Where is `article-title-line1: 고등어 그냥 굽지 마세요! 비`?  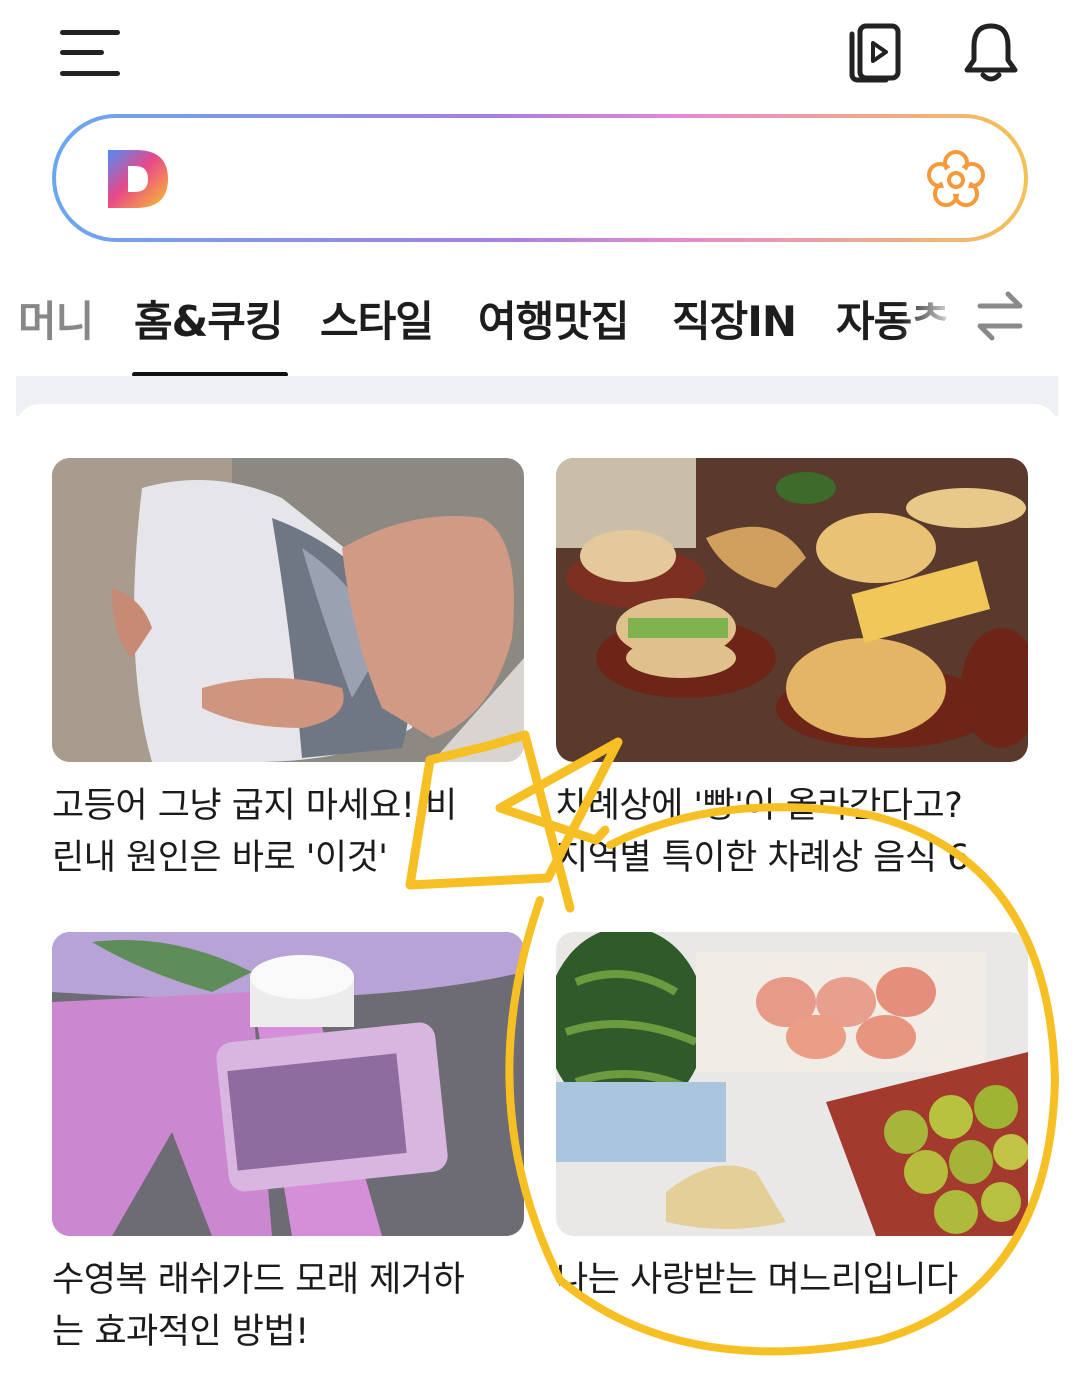
article-title-line1: 고등어 그냥 굽지 마세요! 비 is located at coordinates (254, 806).